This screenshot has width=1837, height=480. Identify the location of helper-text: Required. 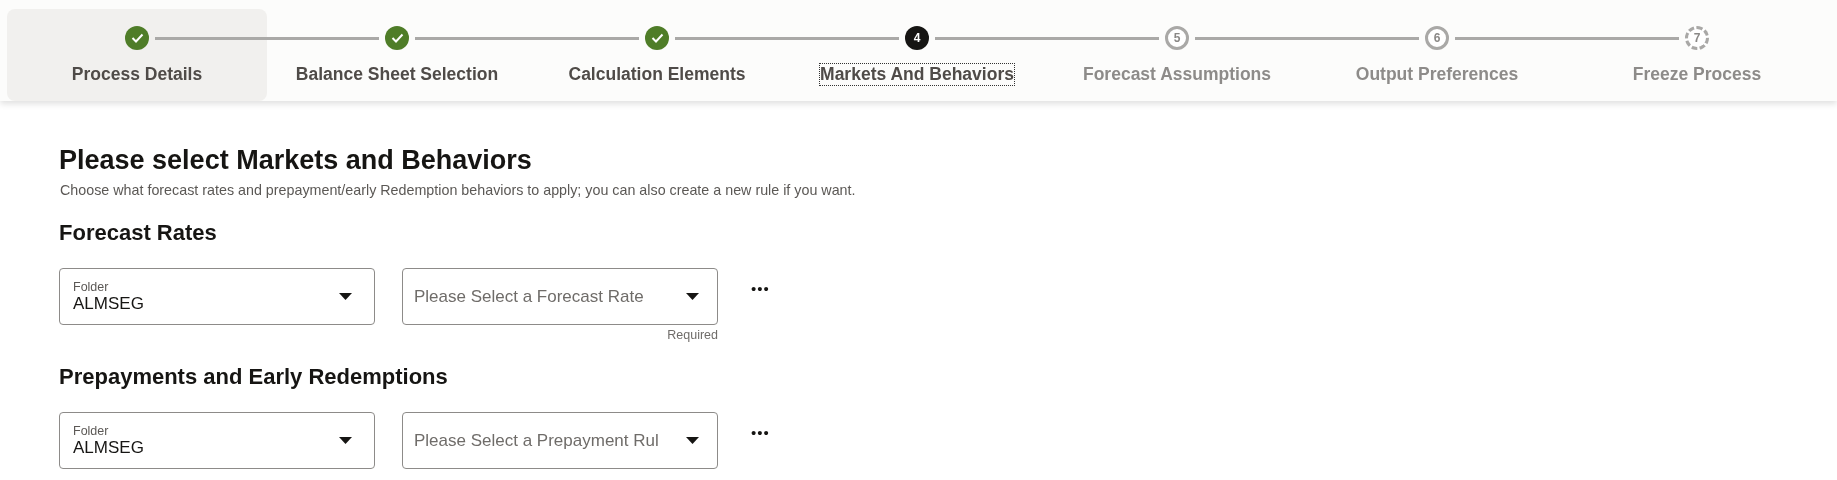
(692, 335).